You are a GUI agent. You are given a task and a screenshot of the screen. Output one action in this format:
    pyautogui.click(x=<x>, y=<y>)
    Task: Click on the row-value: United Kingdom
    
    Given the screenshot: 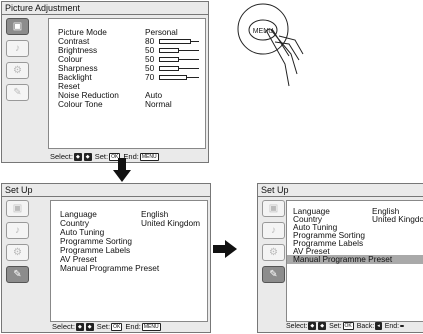 What is the action you would take?
    pyautogui.click(x=171, y=223)
    